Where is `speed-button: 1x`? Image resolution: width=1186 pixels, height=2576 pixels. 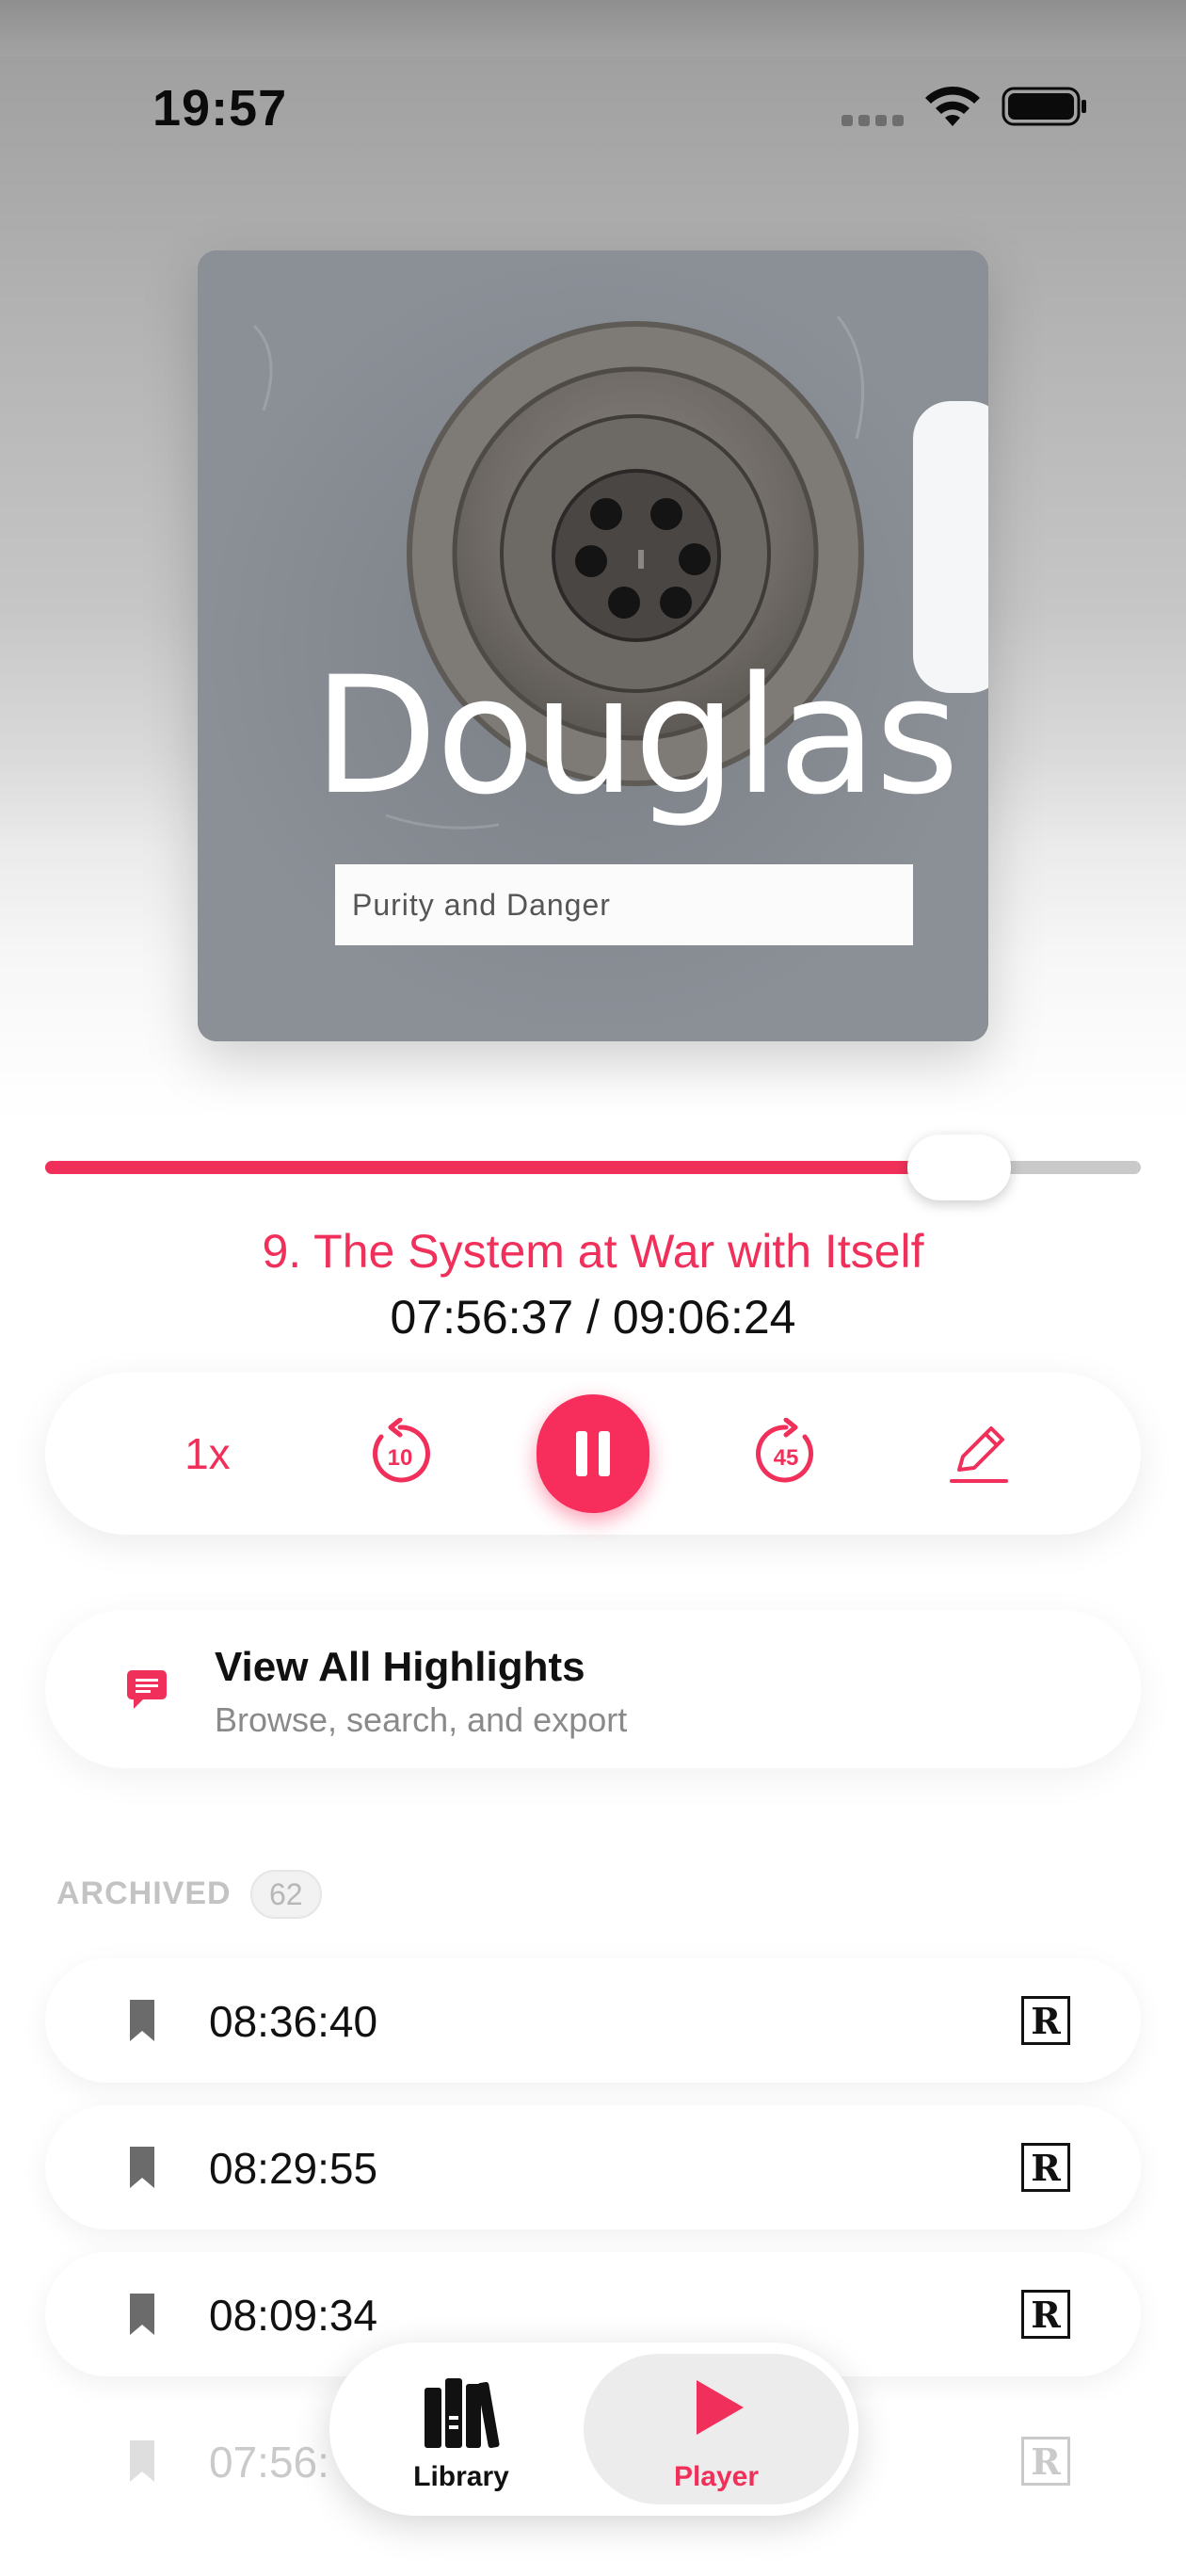 speed-button: 1x is located at coordinates (207, 1453).